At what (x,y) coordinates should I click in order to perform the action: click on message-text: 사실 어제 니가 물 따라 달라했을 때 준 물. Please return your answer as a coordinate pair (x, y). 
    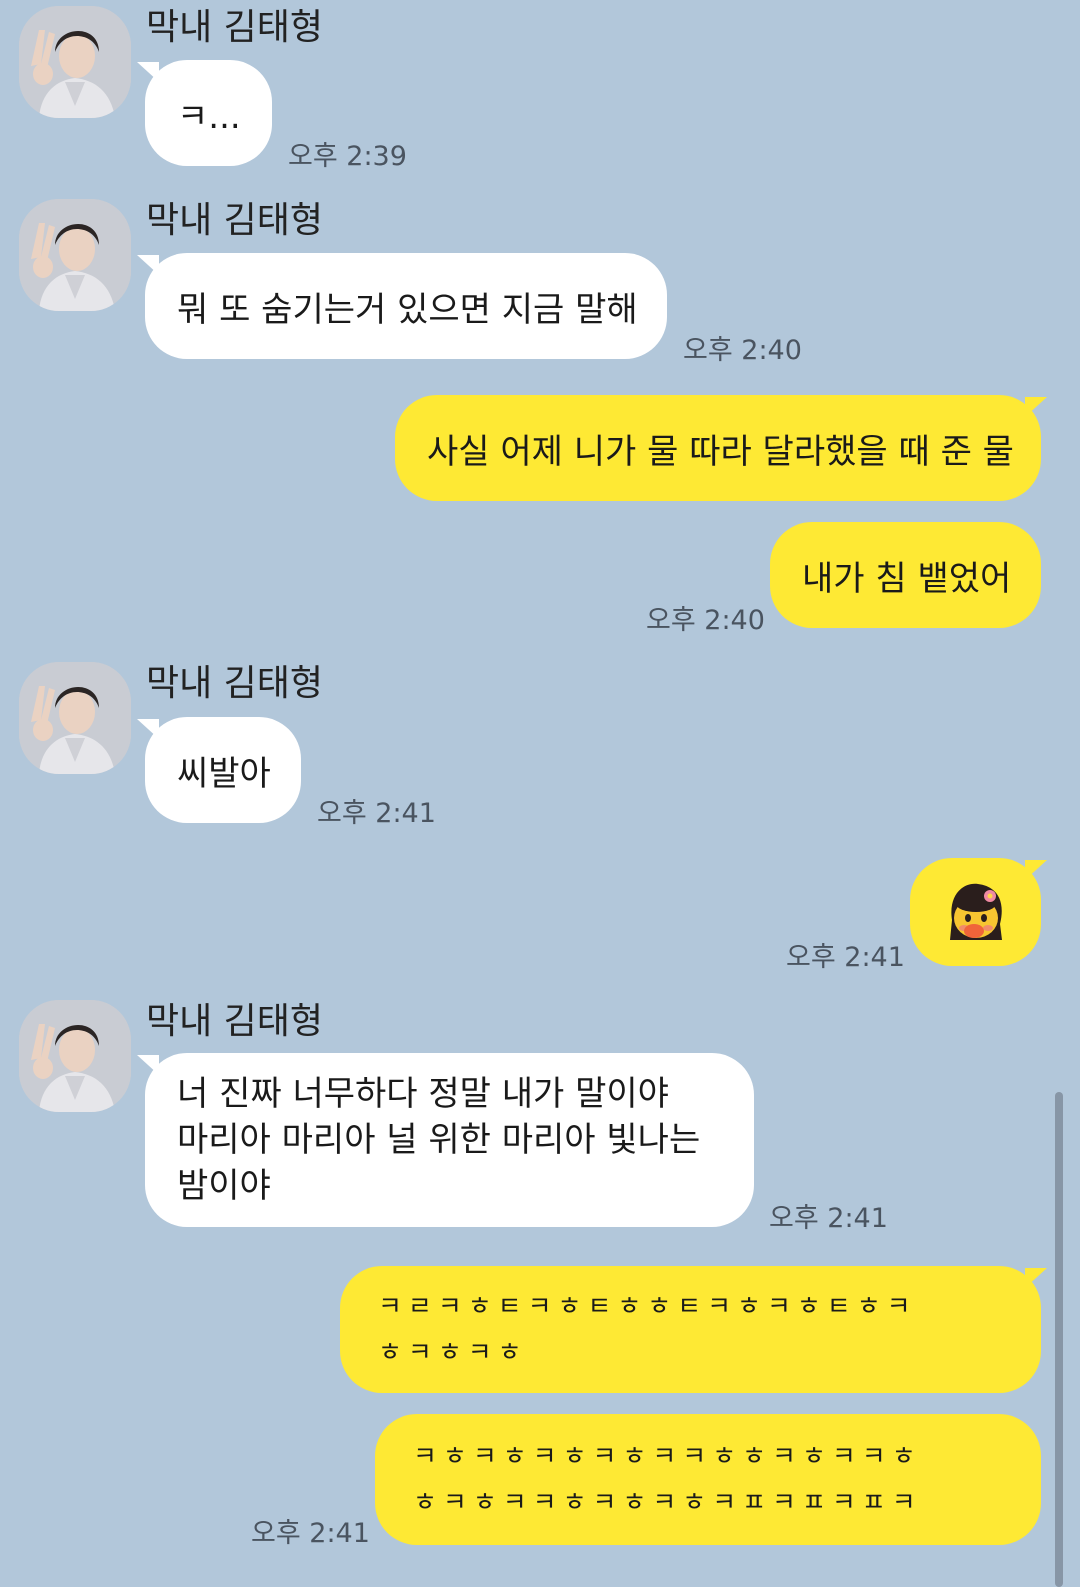
    Looking at the image, I should click on (720, 451).